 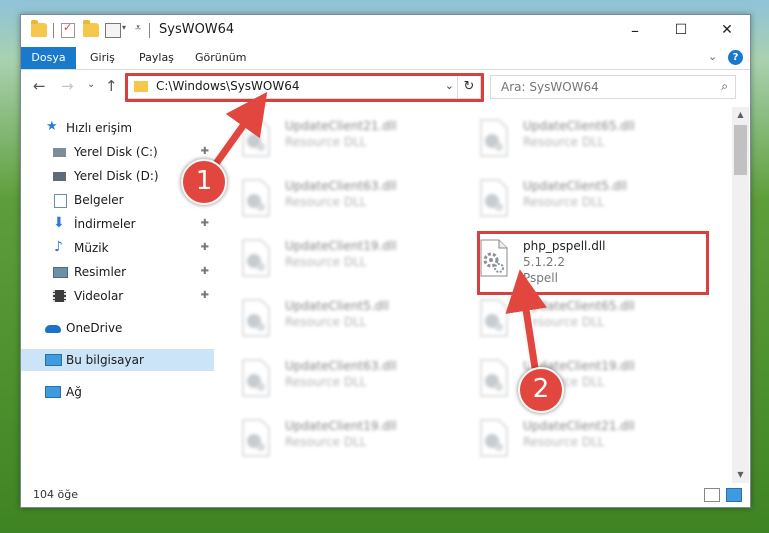 I want to click on minimize-button: –, so click(x=635, y=31).